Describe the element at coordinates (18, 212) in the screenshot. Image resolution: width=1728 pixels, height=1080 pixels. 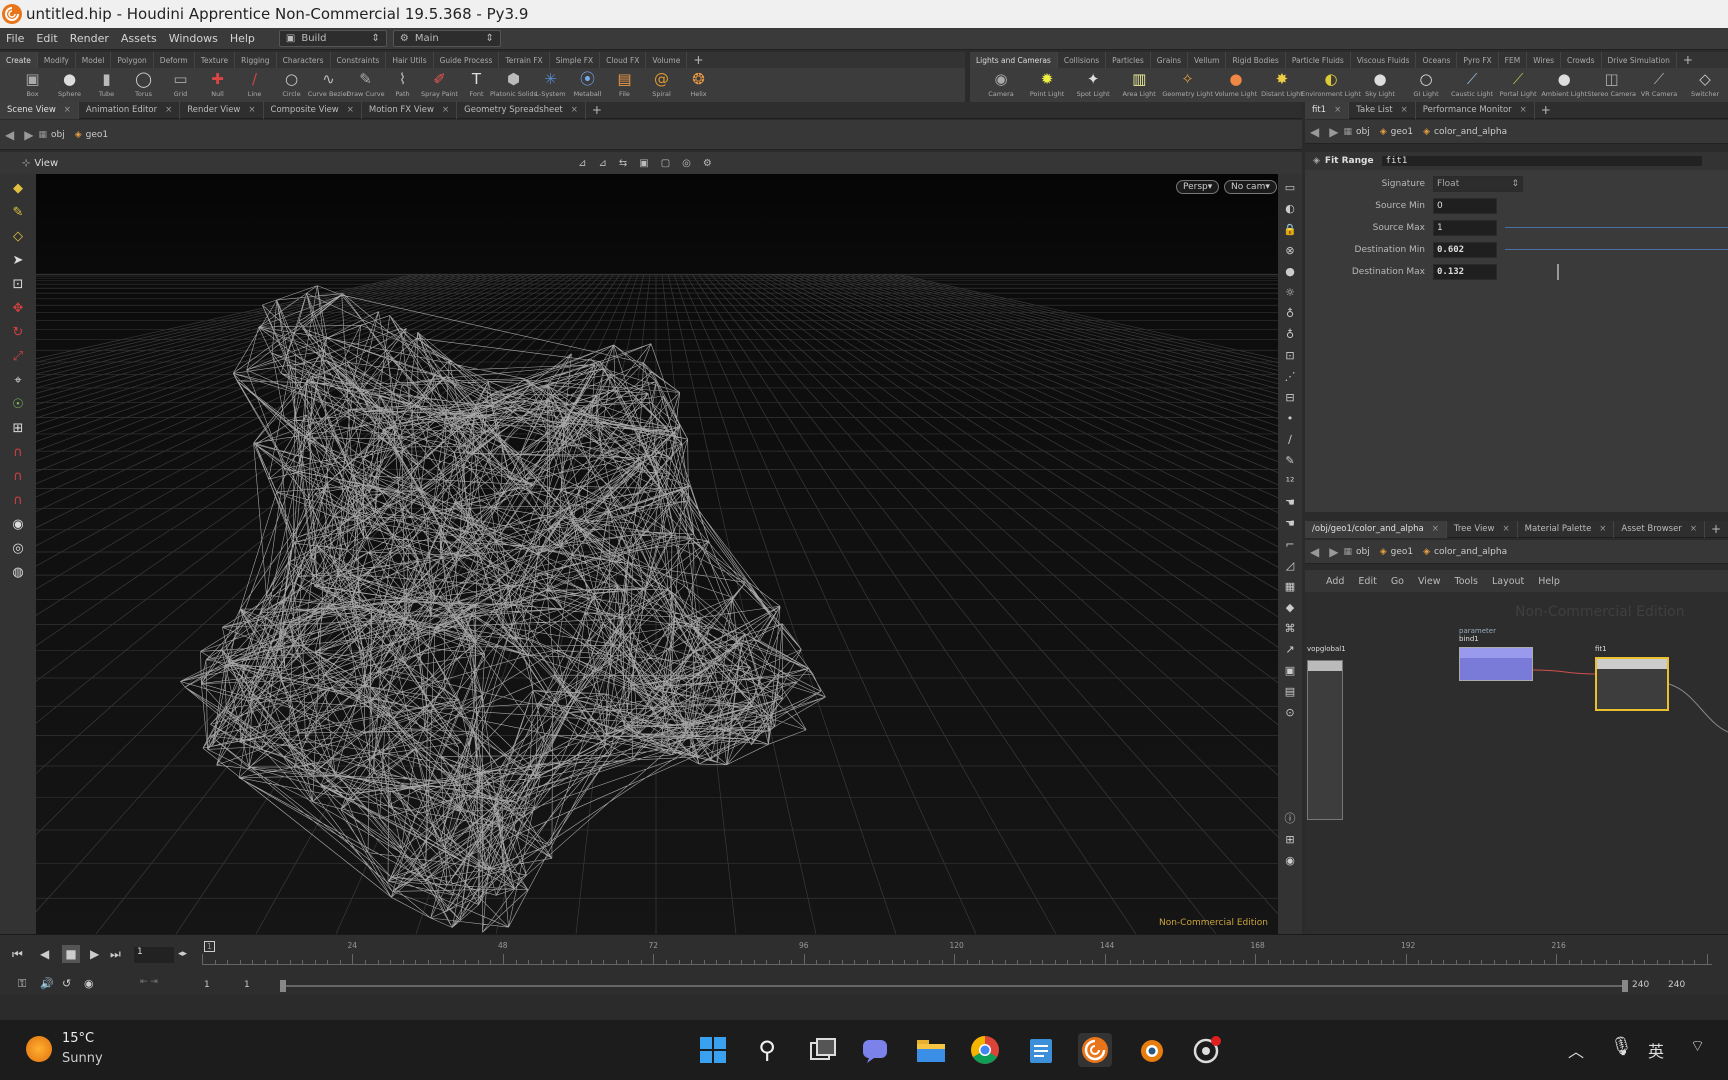
I see `pose-tool-icon: ✎` at that location.